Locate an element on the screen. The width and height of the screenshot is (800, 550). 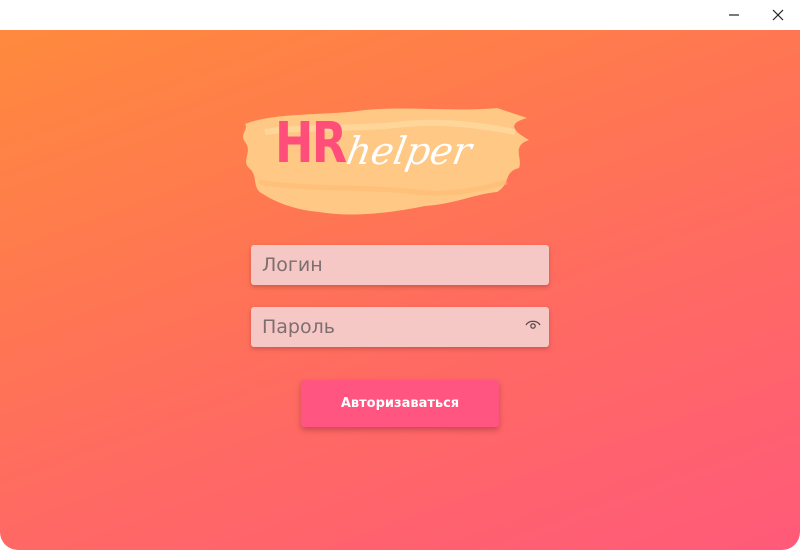
login-placeholder: Логин is located at coordinates (292, 265).